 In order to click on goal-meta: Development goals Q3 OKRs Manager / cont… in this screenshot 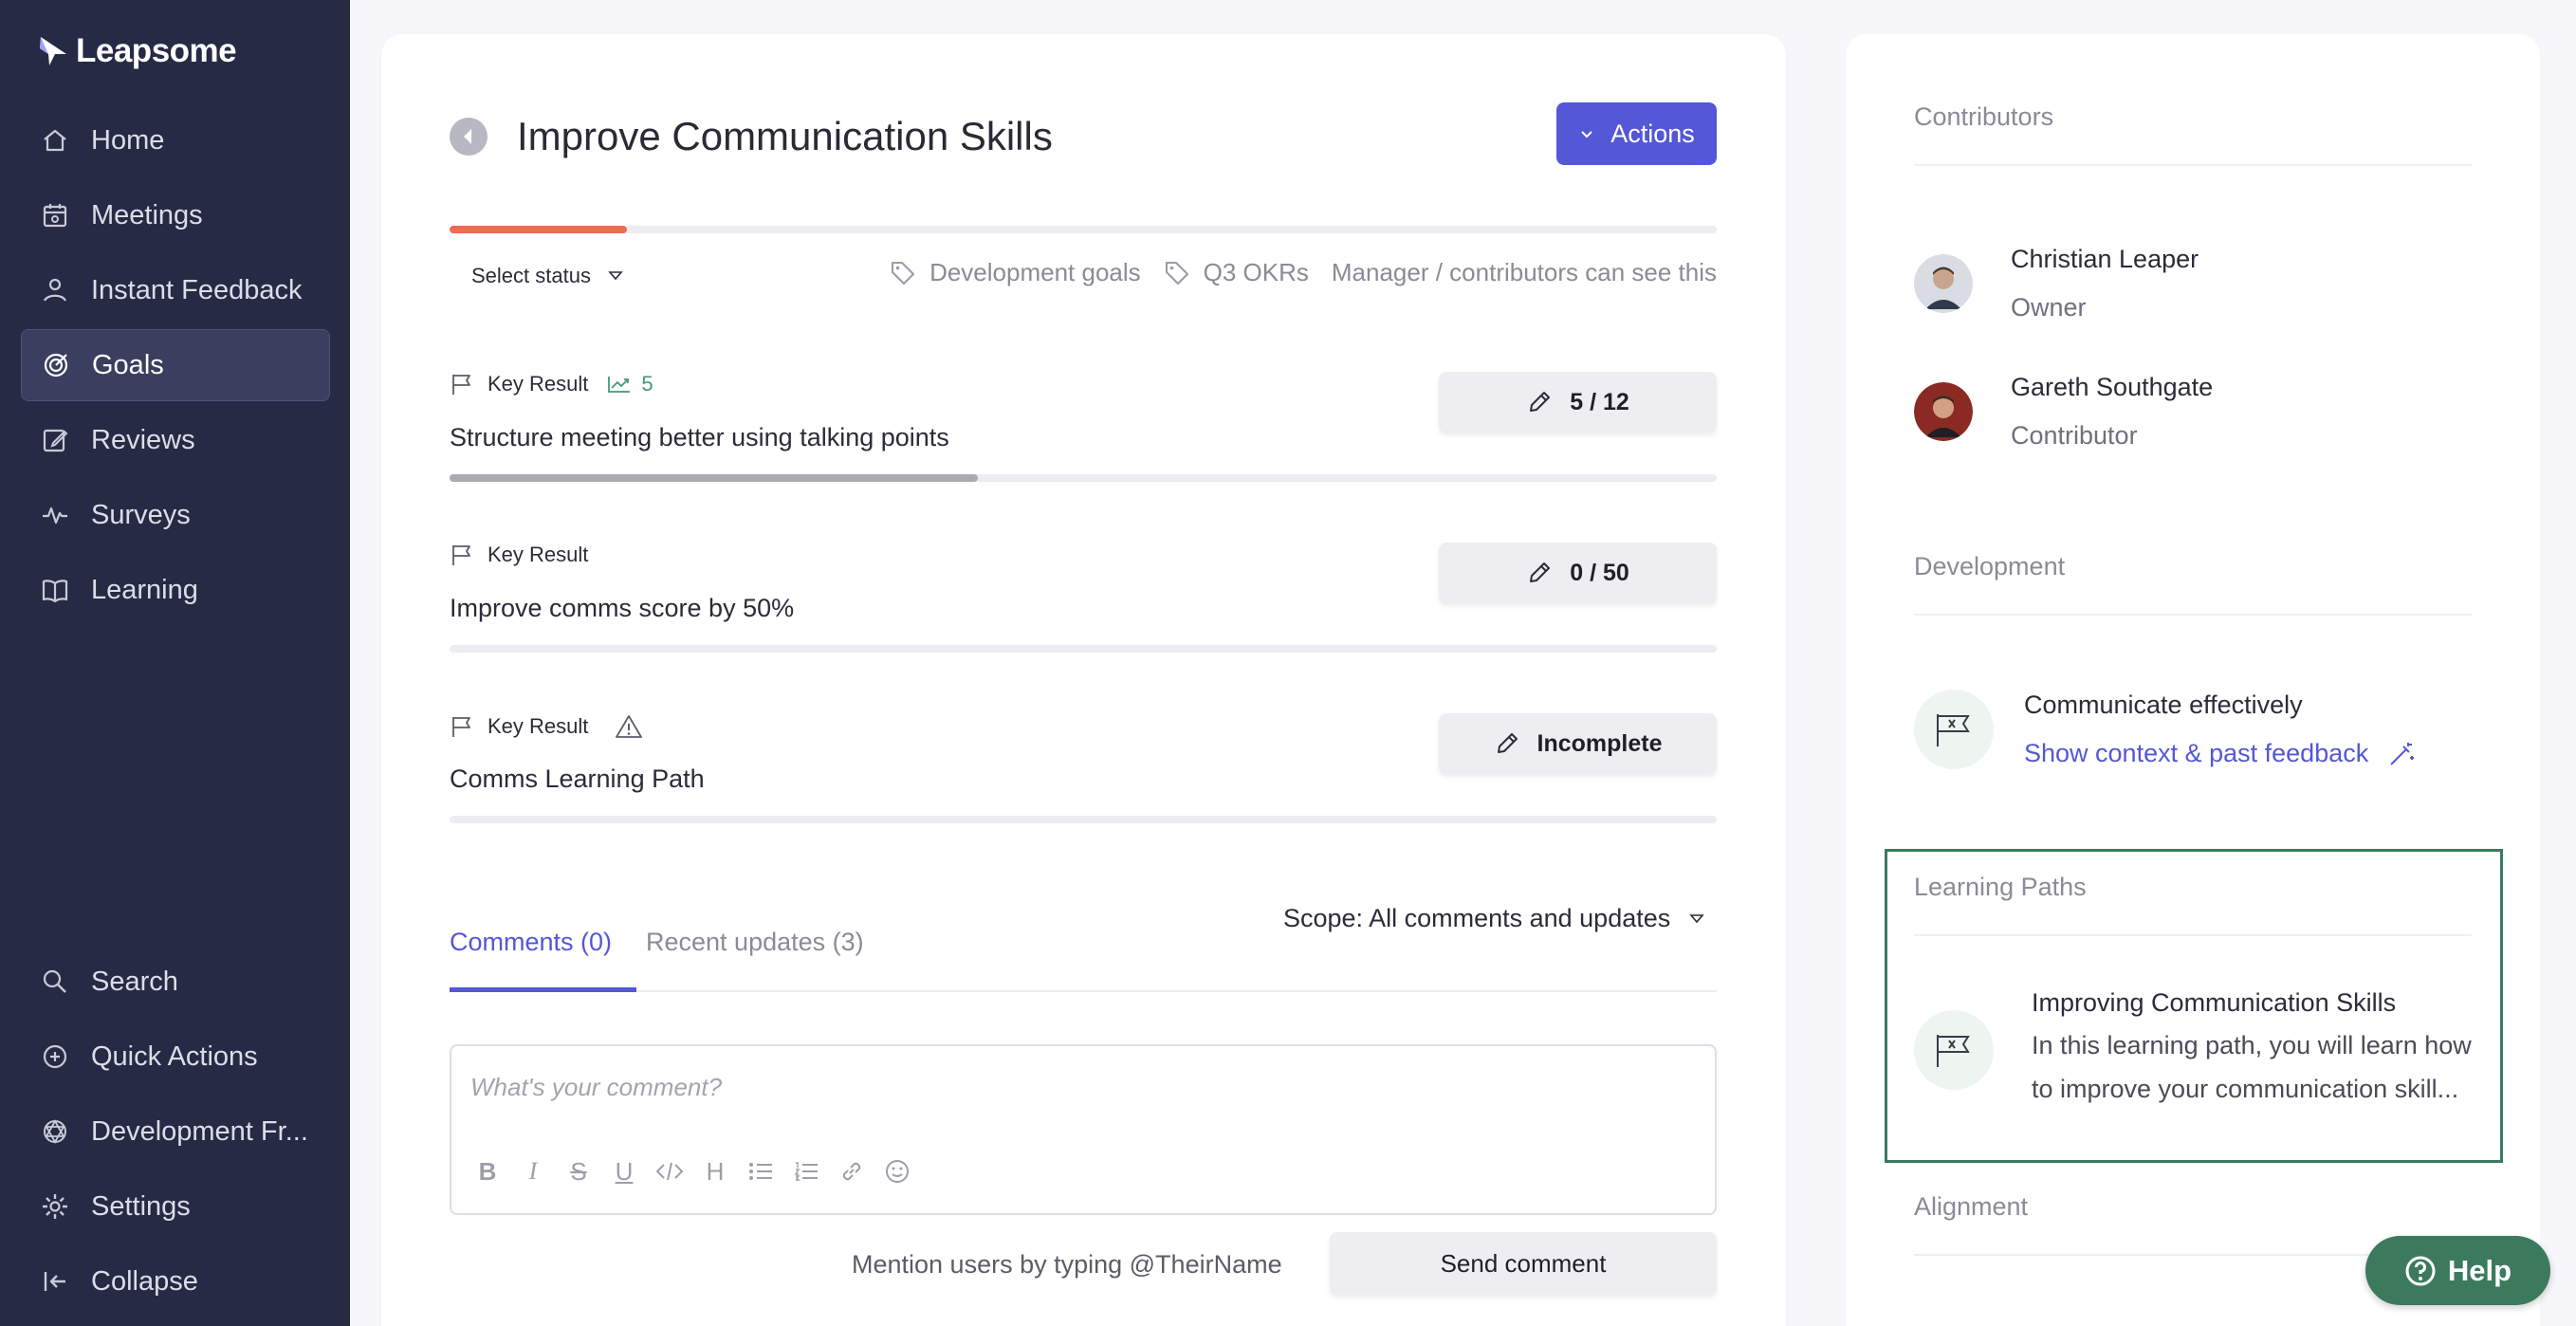, I will do `click(1303, 272)`.